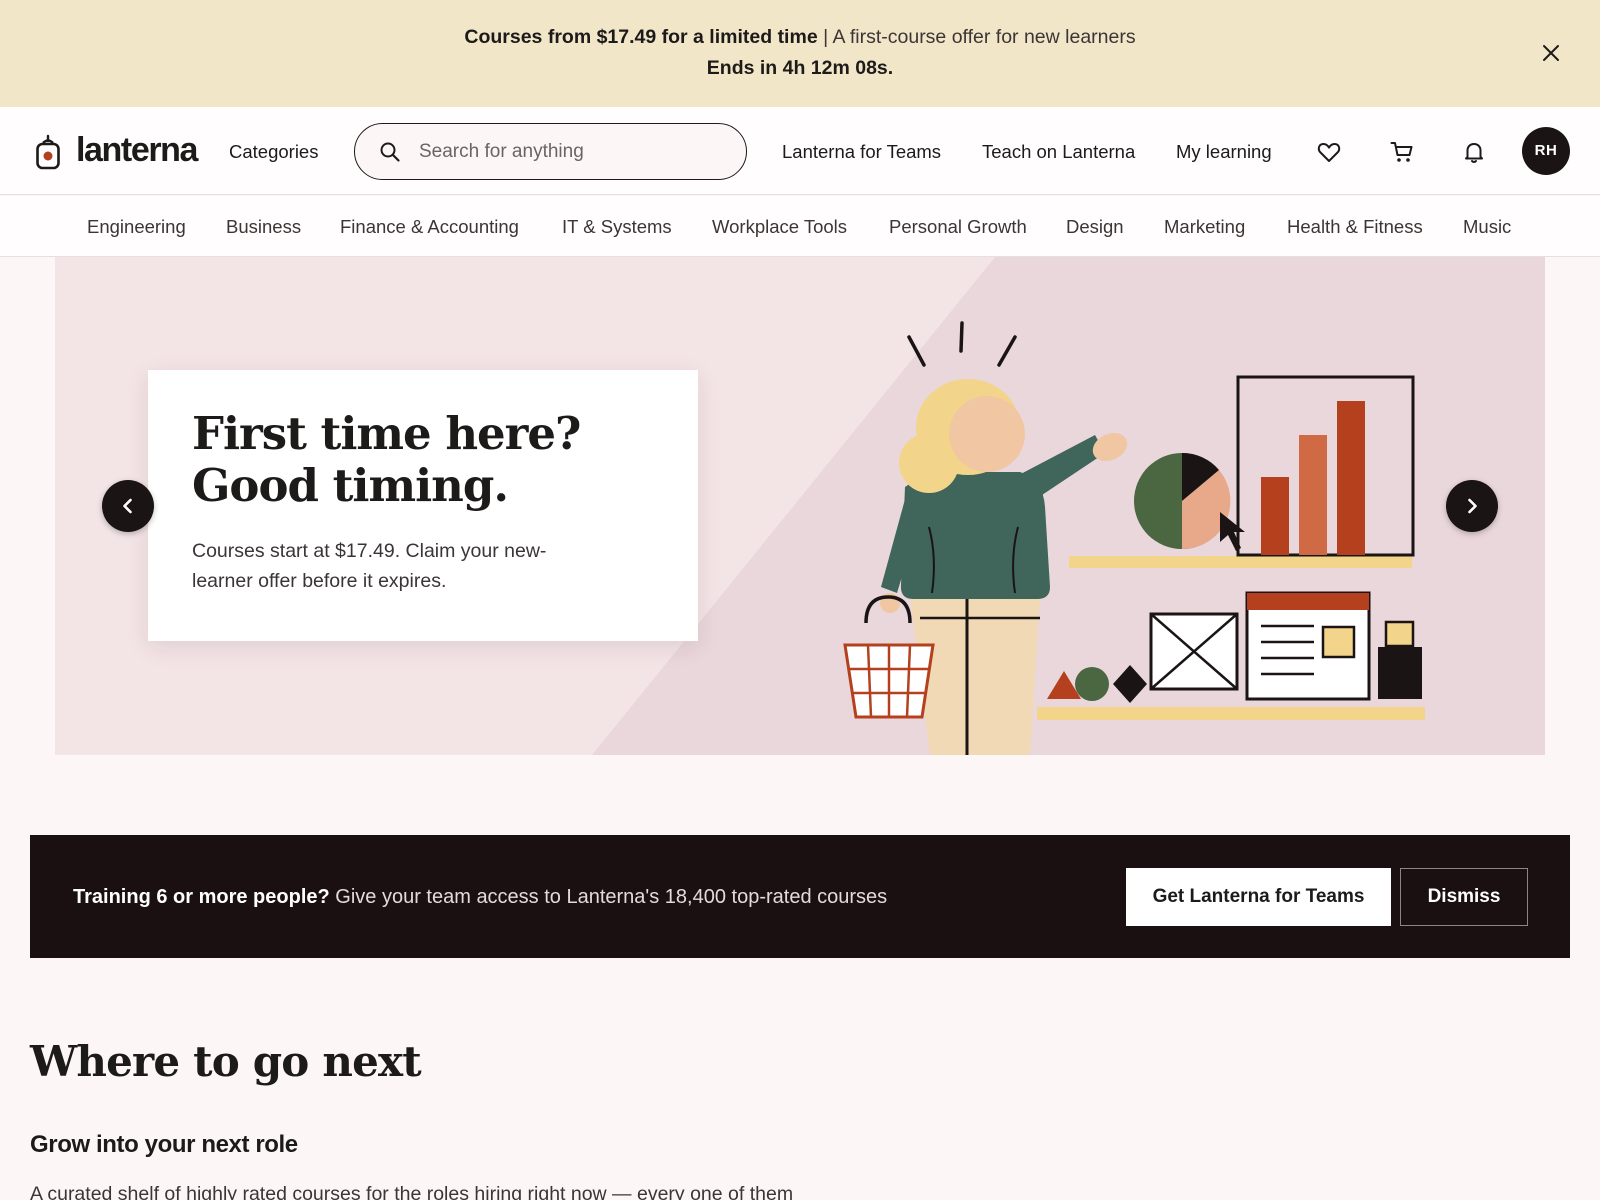  Describe the element at coordinates (1487, 227) in the screenshot. I see `category-music: Music` at that location.